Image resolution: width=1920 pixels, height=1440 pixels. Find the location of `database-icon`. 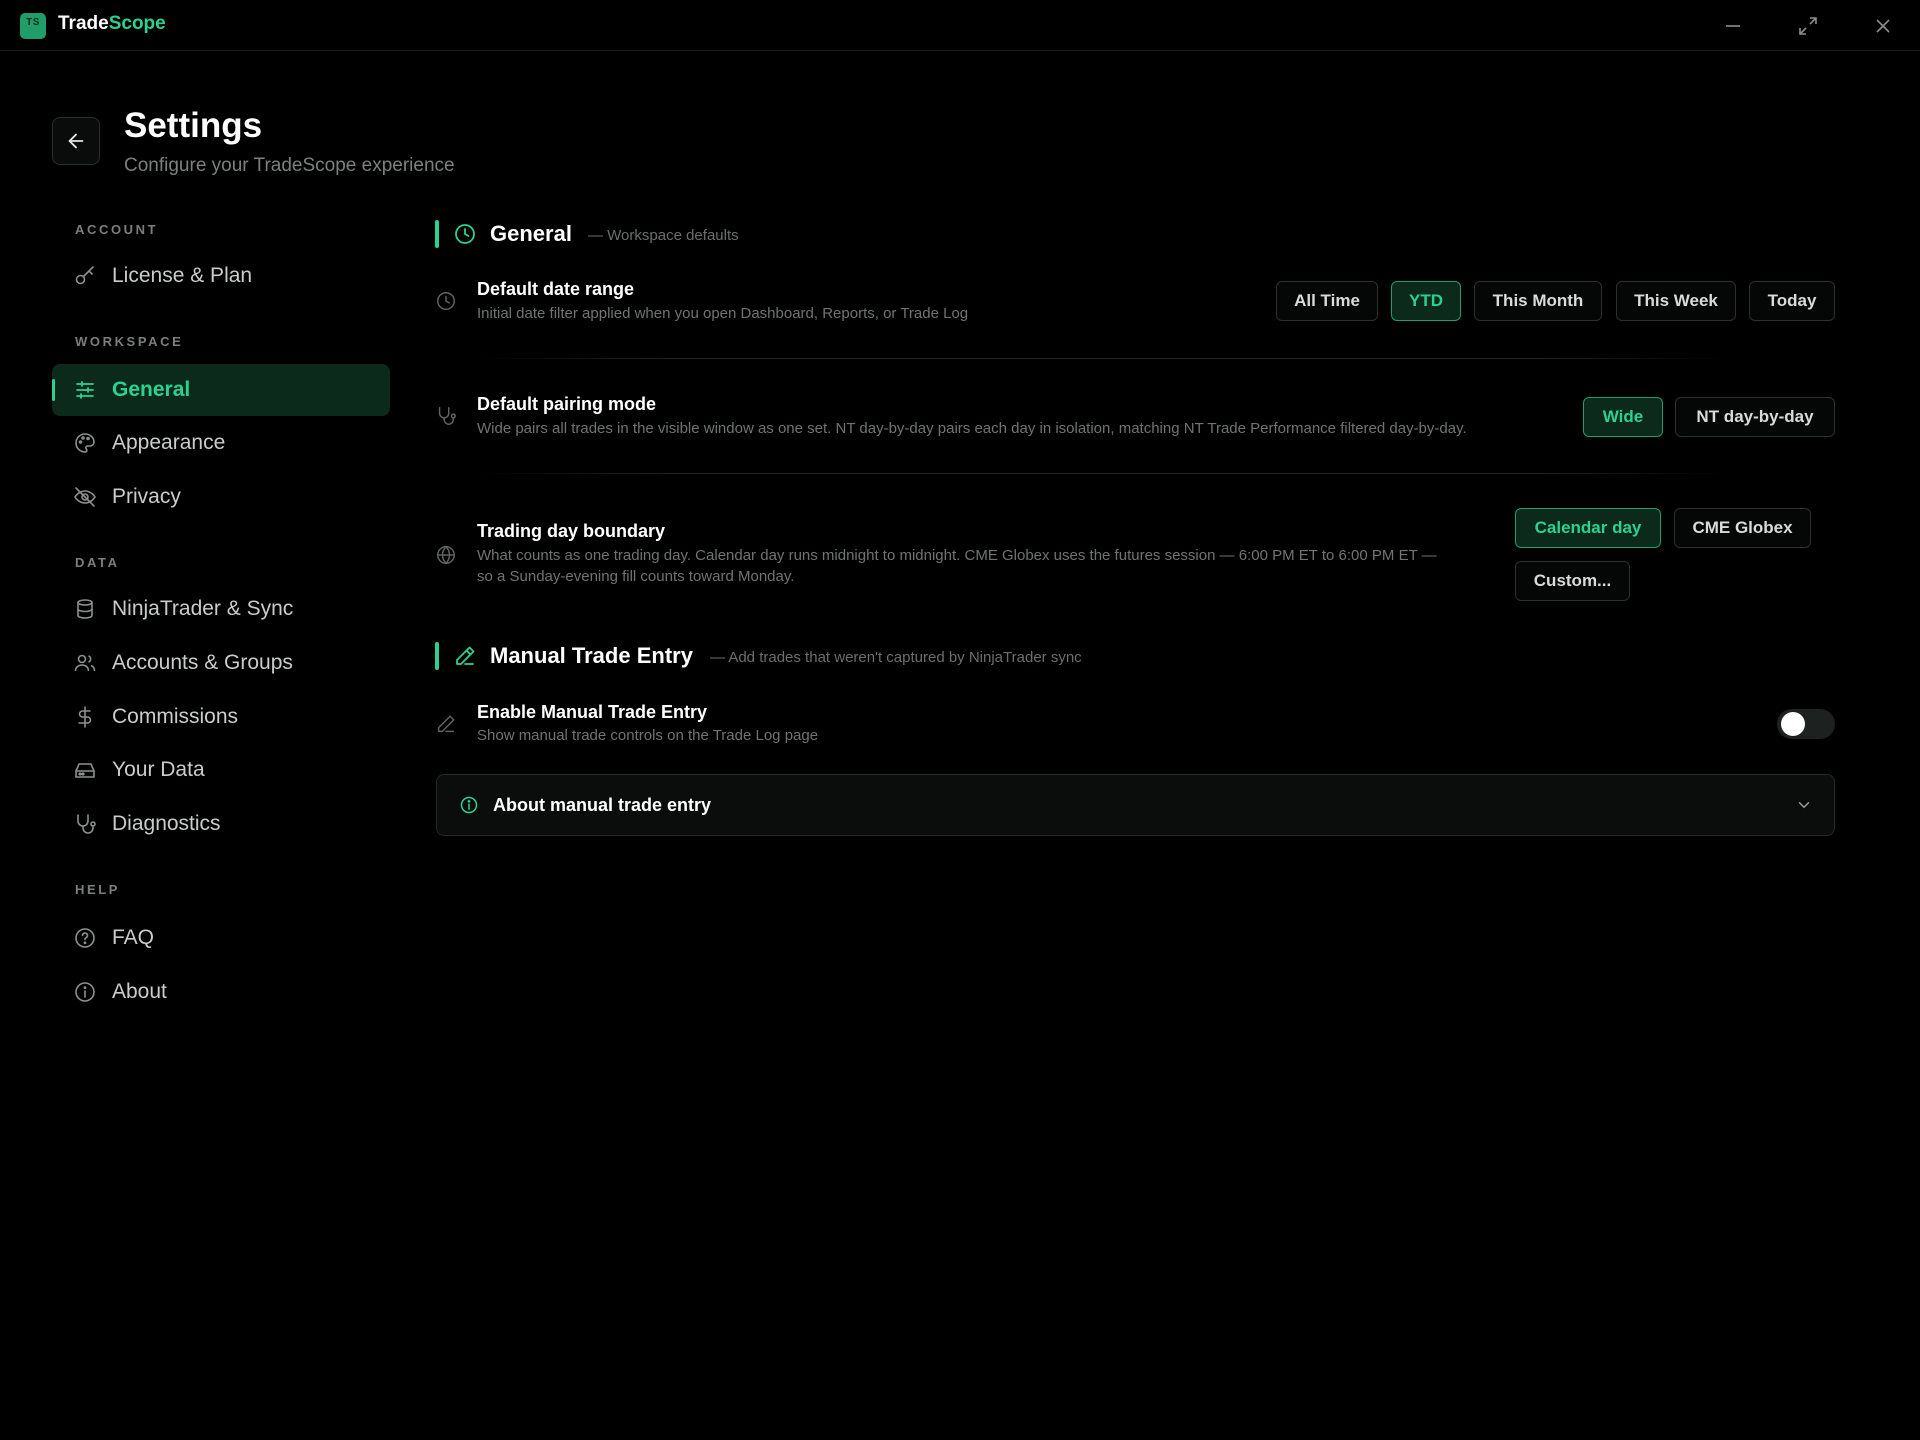

database-icon is located at coordinates (85, 609).